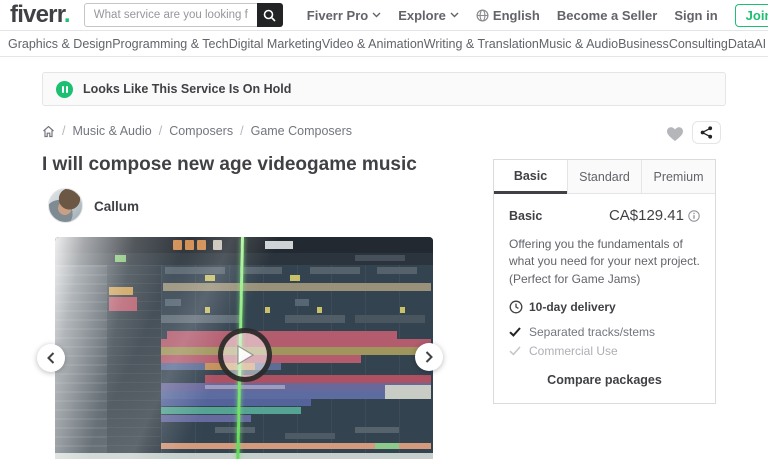 This screenshot has height=459, width=768. Describe the element at coordinates (675, 134) in the screenshot. I see `favorite-heart-icon` at that location.